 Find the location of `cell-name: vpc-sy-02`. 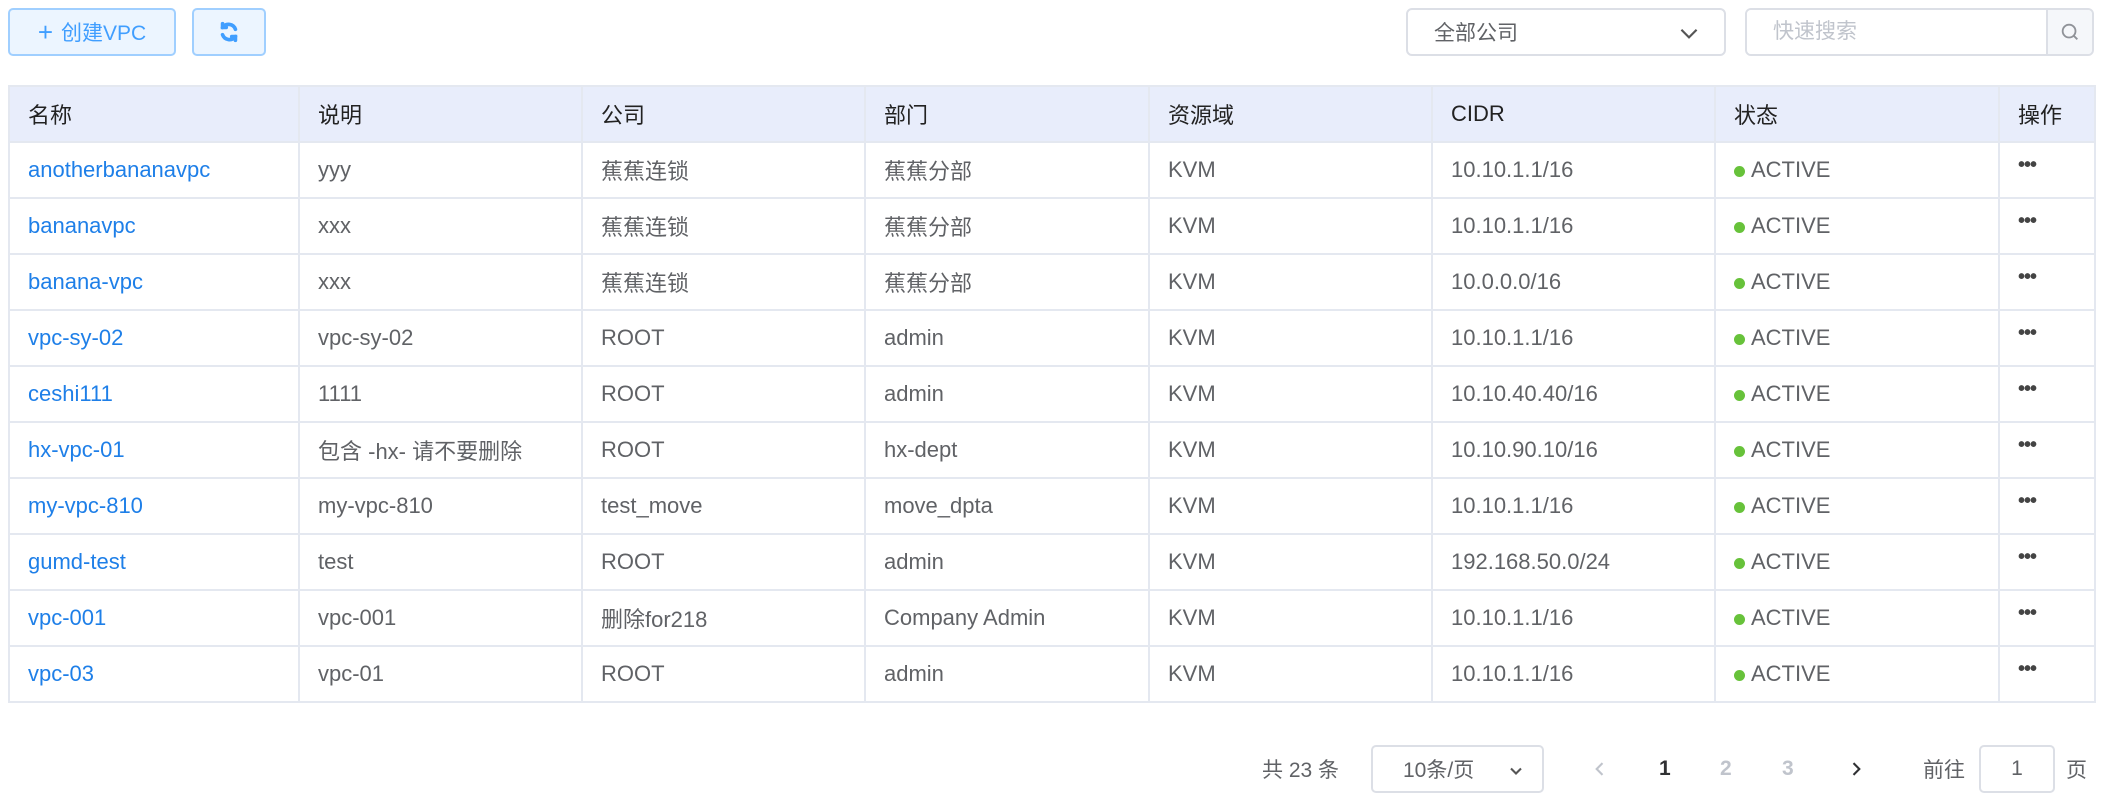

cell-name: vpc-sy-02 is located at coordinates (154, 338).